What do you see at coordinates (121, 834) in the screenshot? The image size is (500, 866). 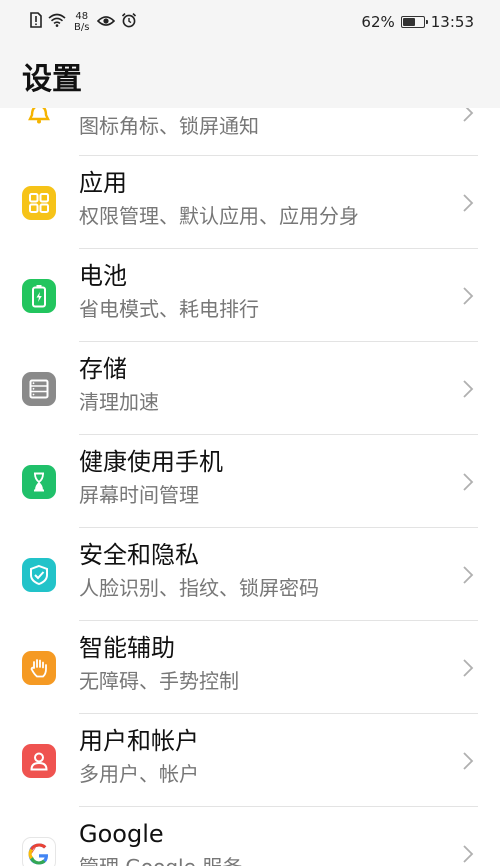 I see `settings-item-title: Google` at bounding box center [121, 834].